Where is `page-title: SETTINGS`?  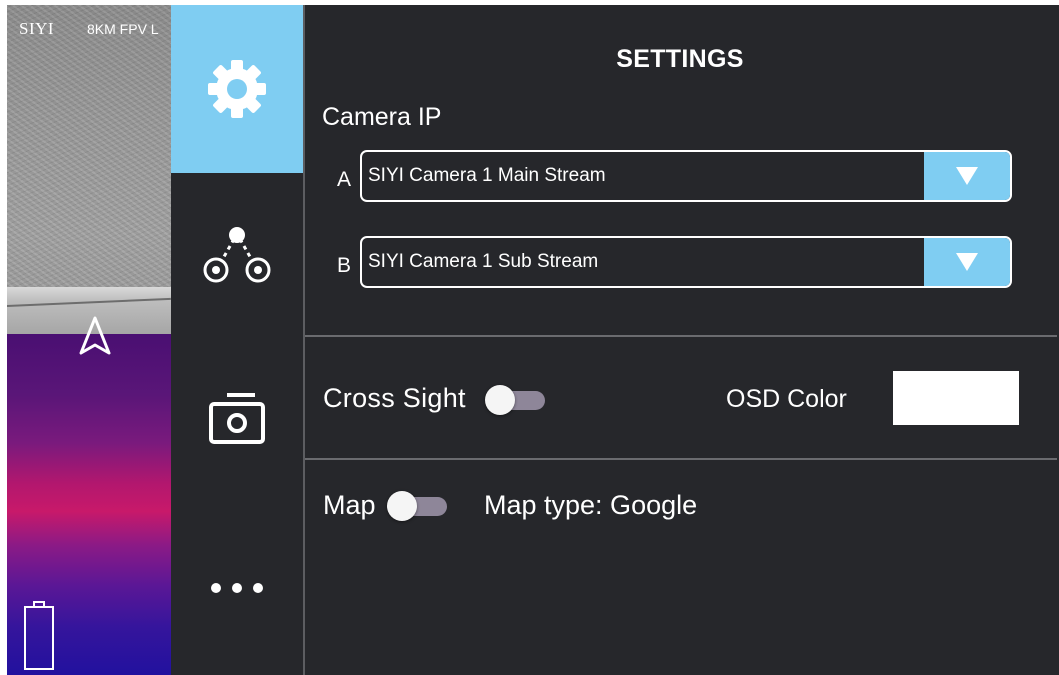
page-title: SETTINGS is located at coordinates (680, 59).